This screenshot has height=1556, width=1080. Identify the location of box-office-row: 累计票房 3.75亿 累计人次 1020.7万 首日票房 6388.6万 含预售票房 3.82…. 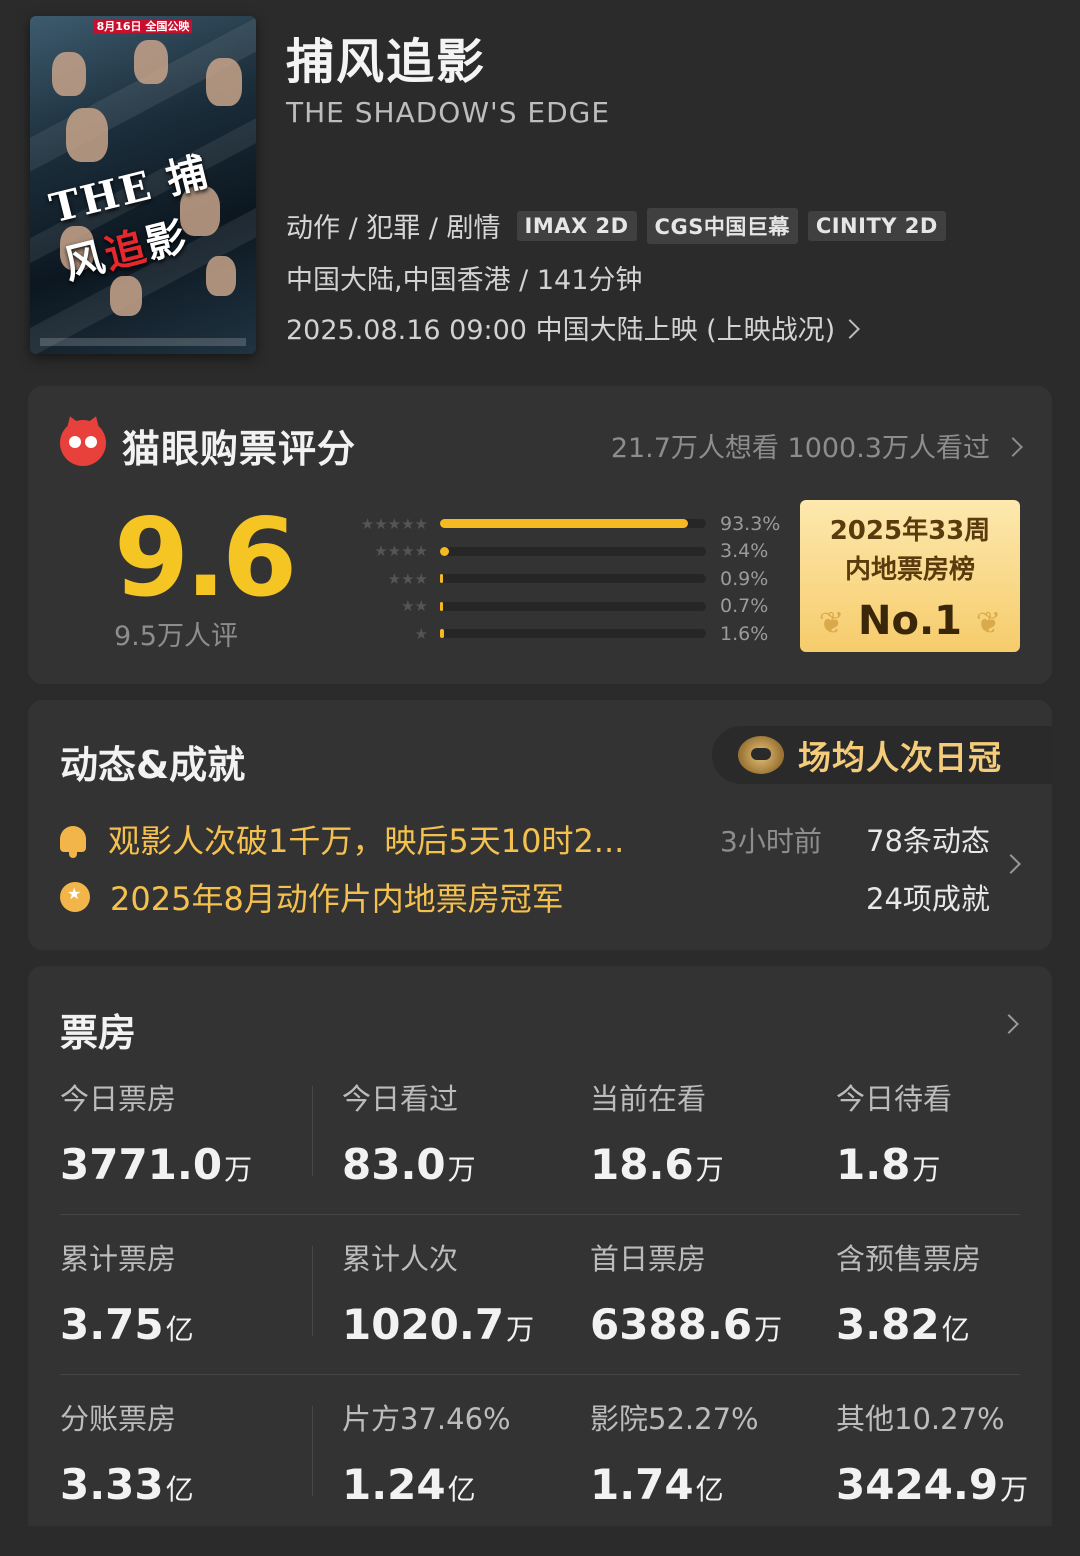
(540, 1316).